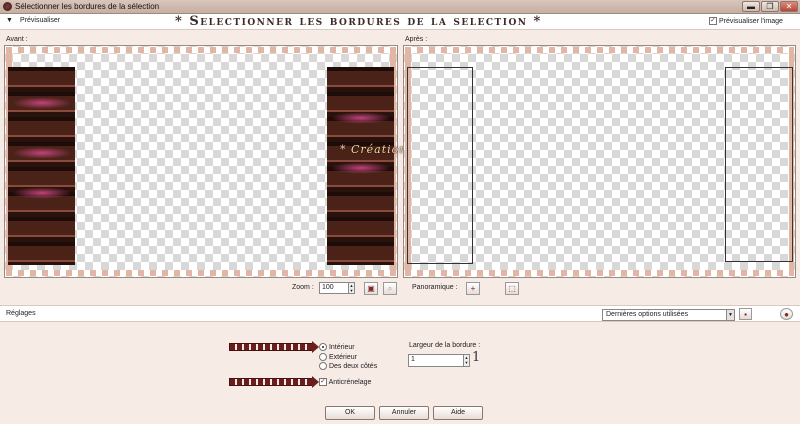 This screenshot has height=424, width=800. What do you see at coordinates (9, 20) in the screenshot?
I see `collapse-triangle-icon: ▼` at bounding box center [9, 20].